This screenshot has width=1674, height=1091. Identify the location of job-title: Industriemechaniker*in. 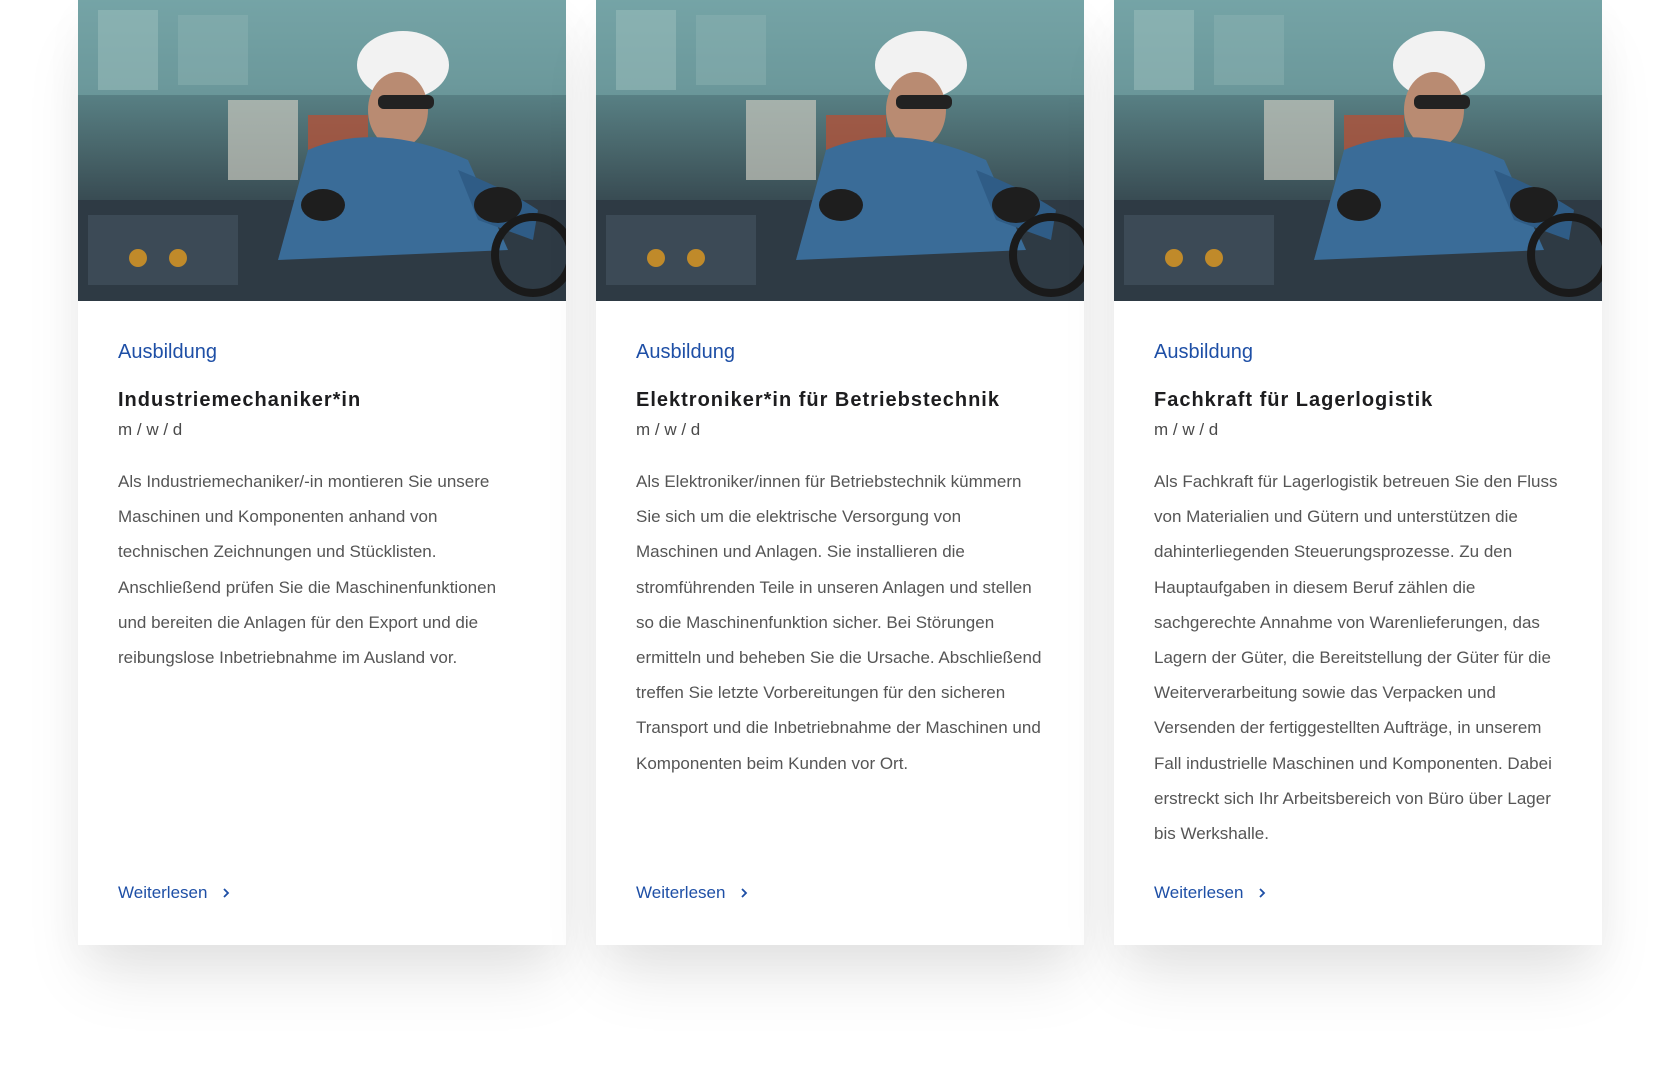
(240, 400).